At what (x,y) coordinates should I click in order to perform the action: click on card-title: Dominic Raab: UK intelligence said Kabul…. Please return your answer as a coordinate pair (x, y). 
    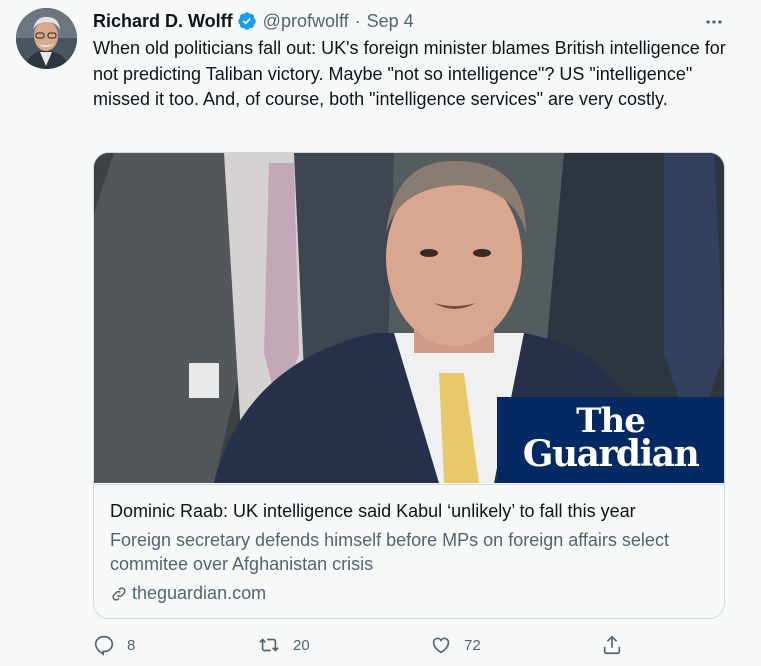
    Looking at the image, I should click on (373, 511).